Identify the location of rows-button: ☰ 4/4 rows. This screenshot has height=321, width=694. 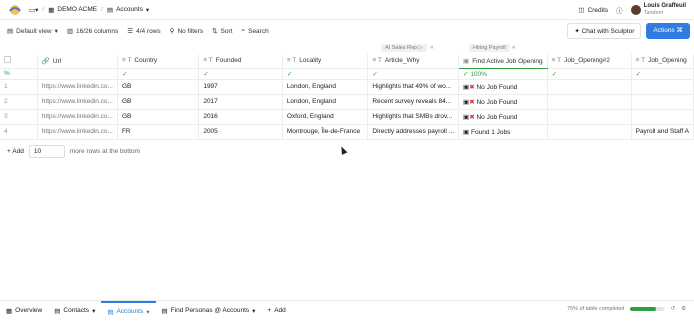
(143, 31).